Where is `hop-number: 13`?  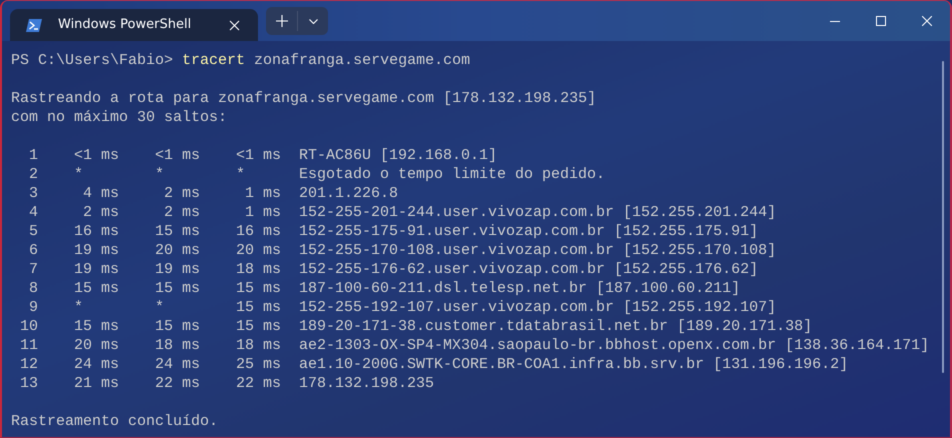 hop-number: 13 is located at coordinates (28, 383).